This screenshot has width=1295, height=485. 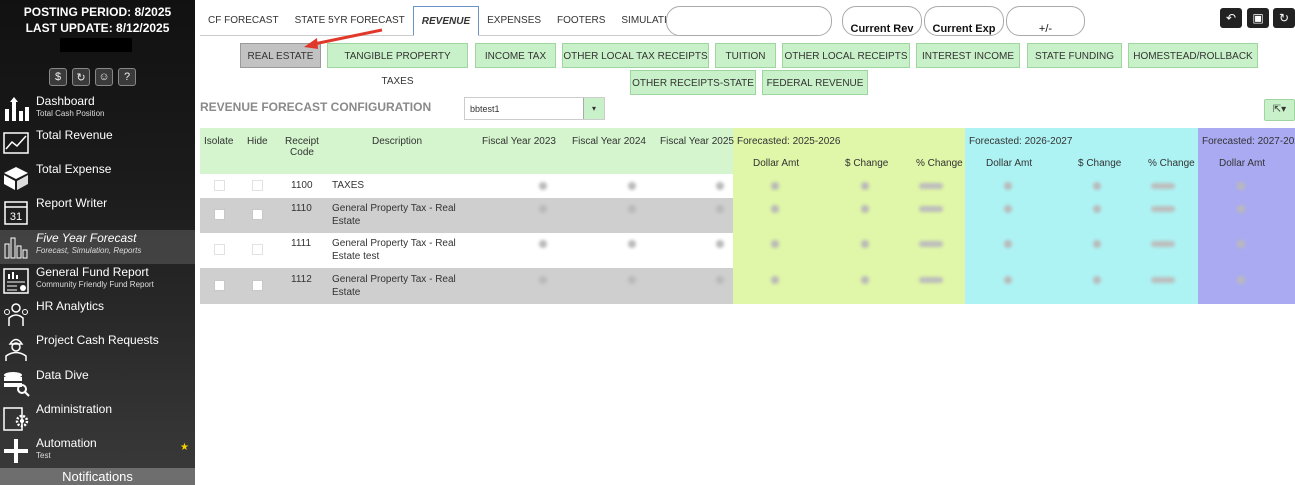 I want to click on category-homestead-rollback: HOMESTEAD/ROLLBACK, so click(x=1193, y=55).